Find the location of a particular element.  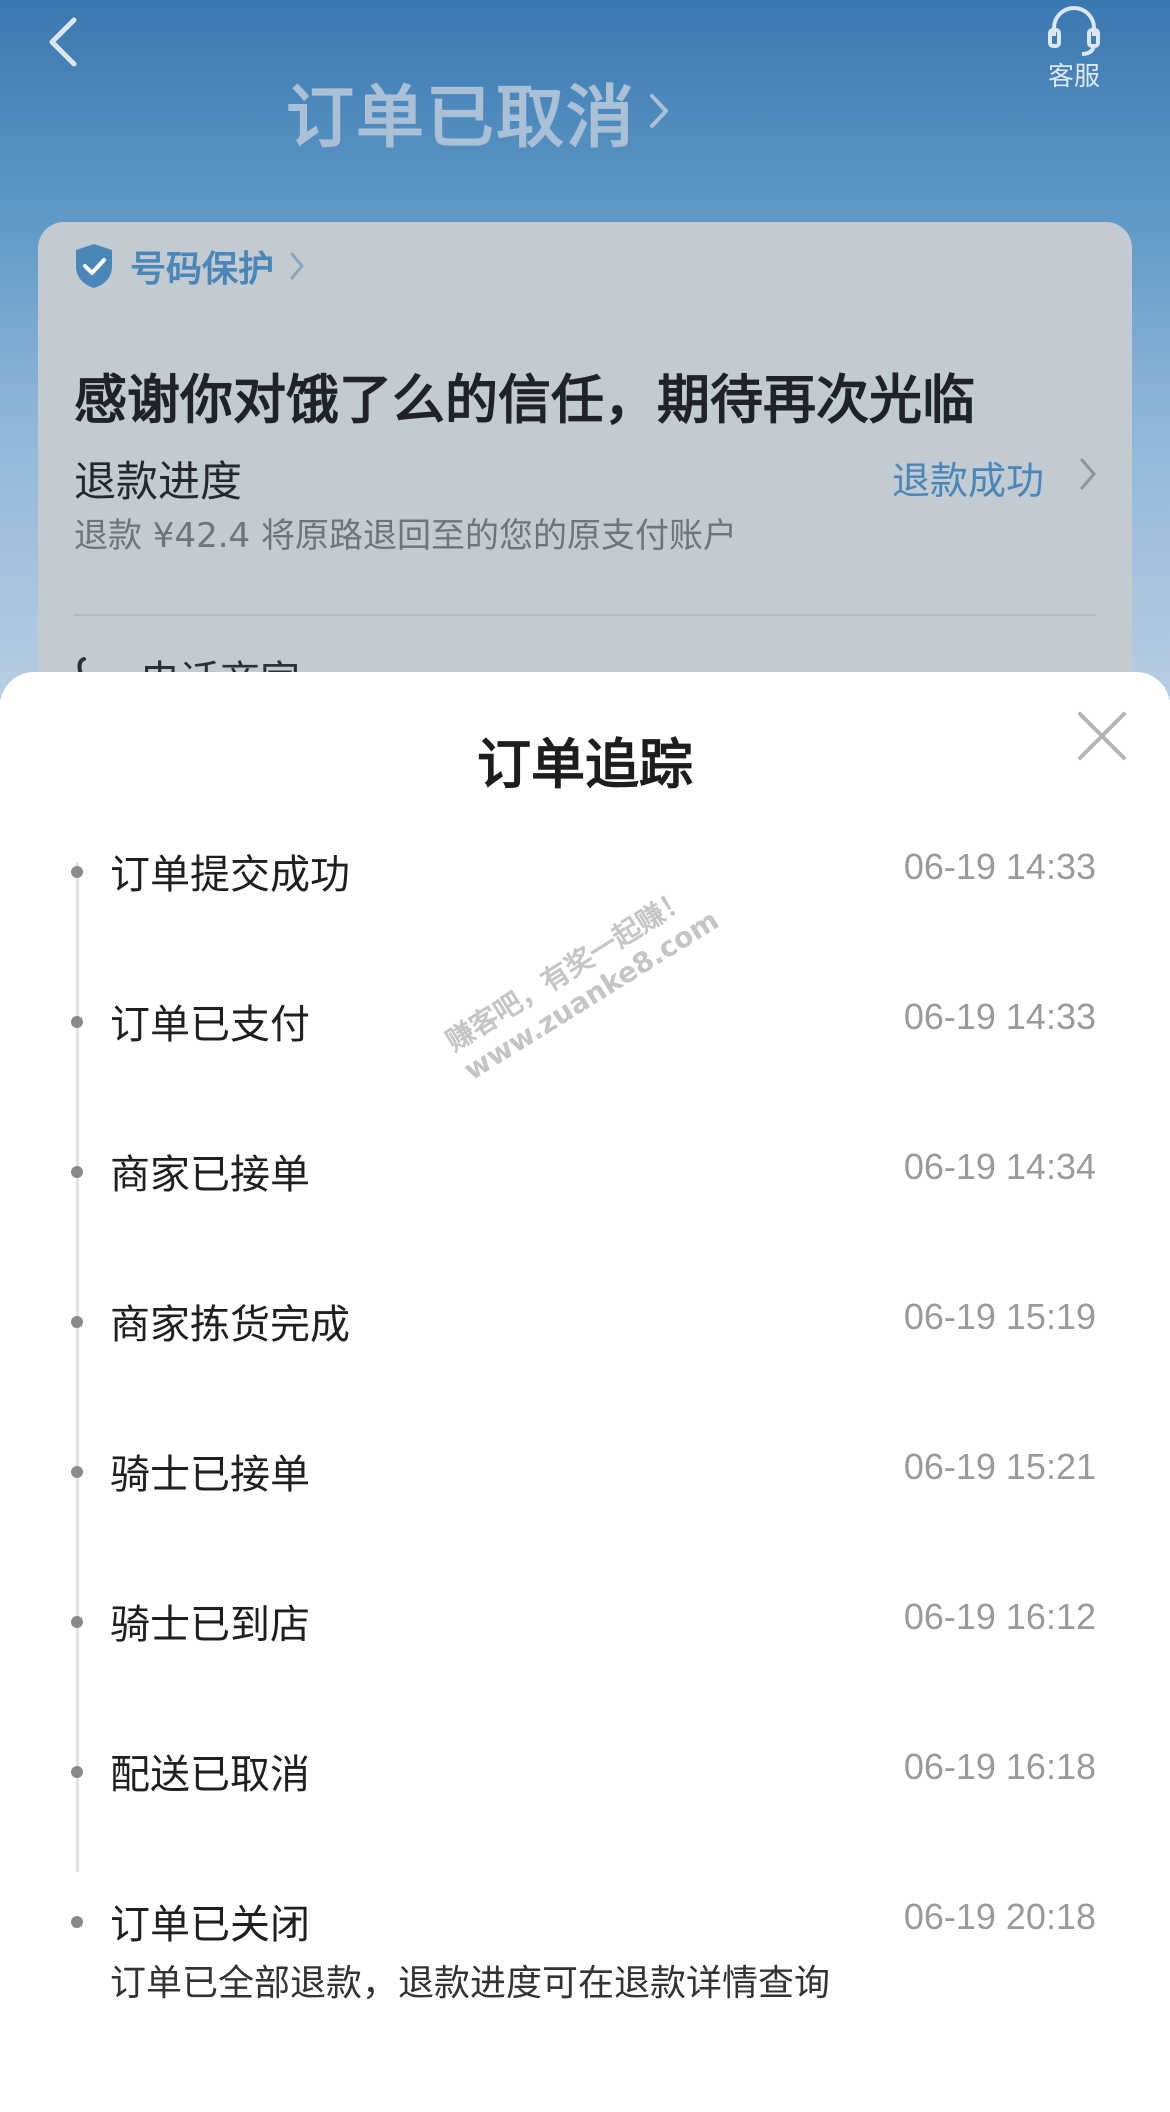

divider is located at coordinates (585, 615).